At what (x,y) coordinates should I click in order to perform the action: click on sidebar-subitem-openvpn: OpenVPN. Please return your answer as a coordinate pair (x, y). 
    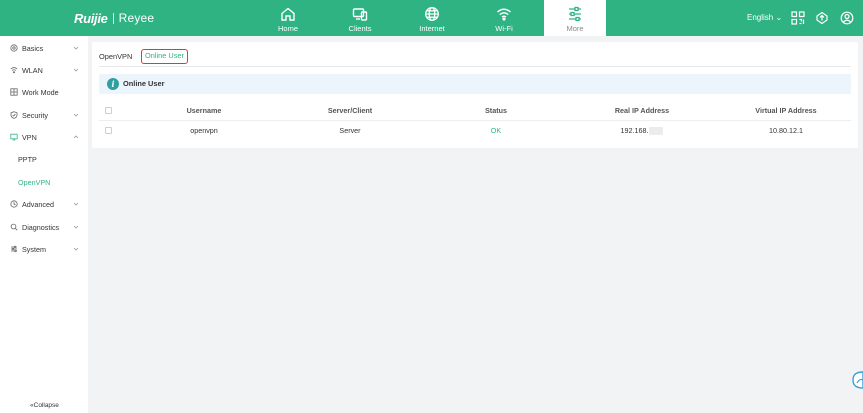
    Looking at the image, I should click on (44, 182).